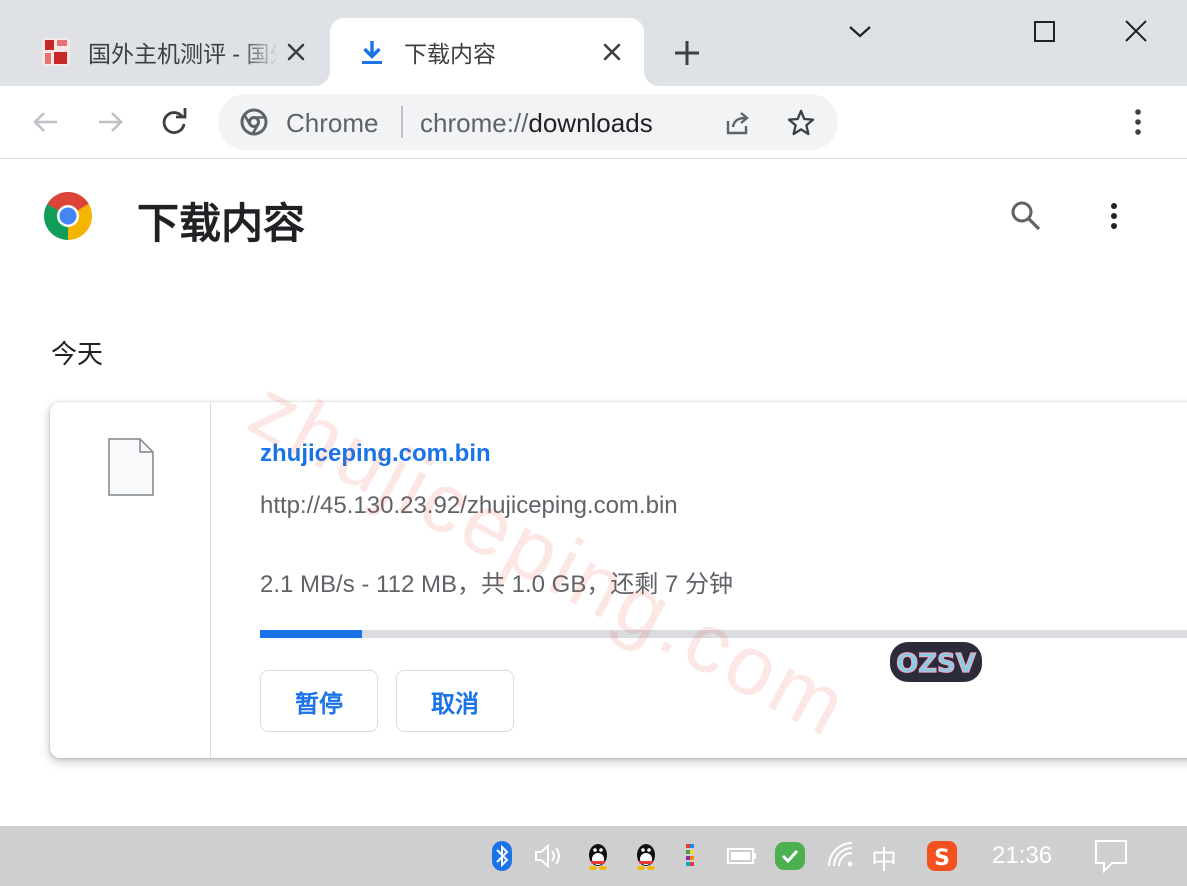 The width and height of the screenshot is (1187, 886). What do you see at coordinates (687, 53) in the screenshot?
I see `new-tab-button` at bounding box center [687, 53].